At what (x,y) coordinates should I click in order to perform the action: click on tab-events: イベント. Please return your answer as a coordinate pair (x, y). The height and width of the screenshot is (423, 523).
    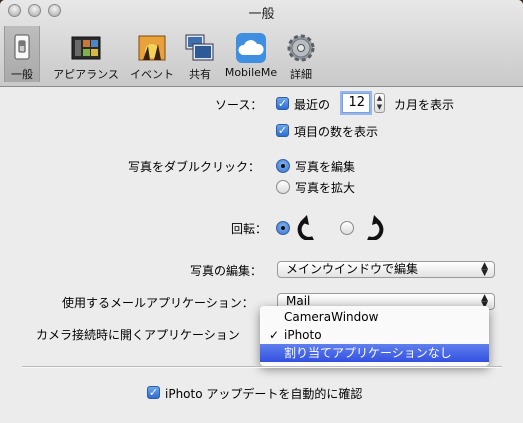
    Looking at the image, I should click on (152, 54).